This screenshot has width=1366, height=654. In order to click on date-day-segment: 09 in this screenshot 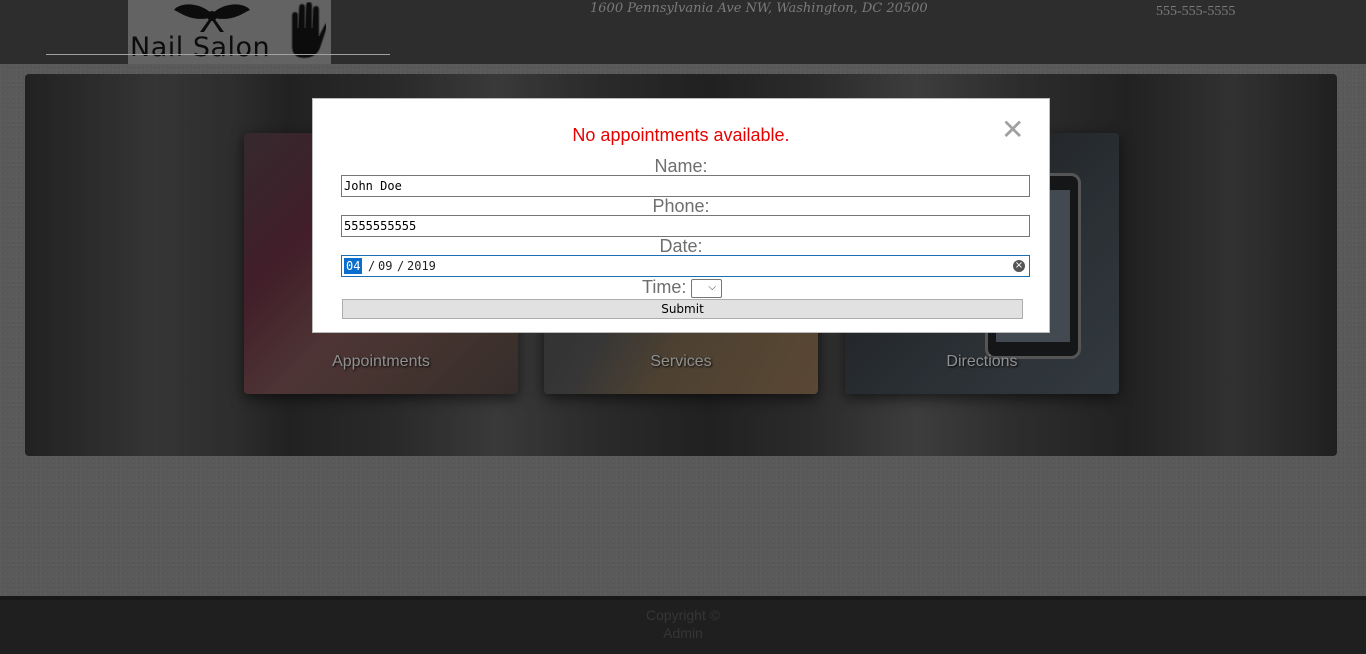, I will do `click(385, 266)`.